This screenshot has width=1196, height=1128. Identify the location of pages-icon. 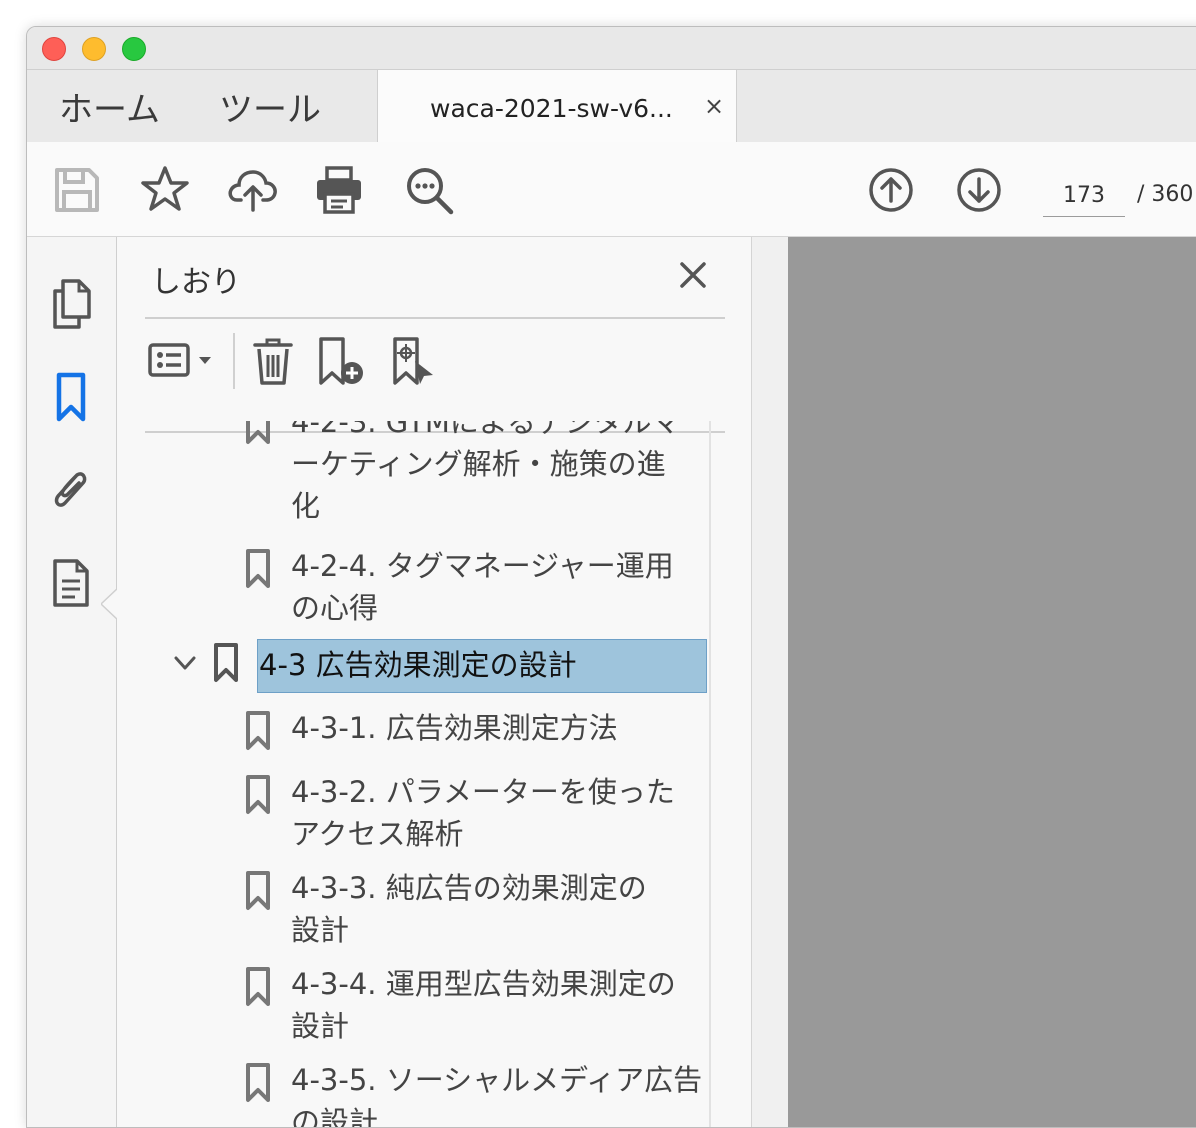
(71, 303).